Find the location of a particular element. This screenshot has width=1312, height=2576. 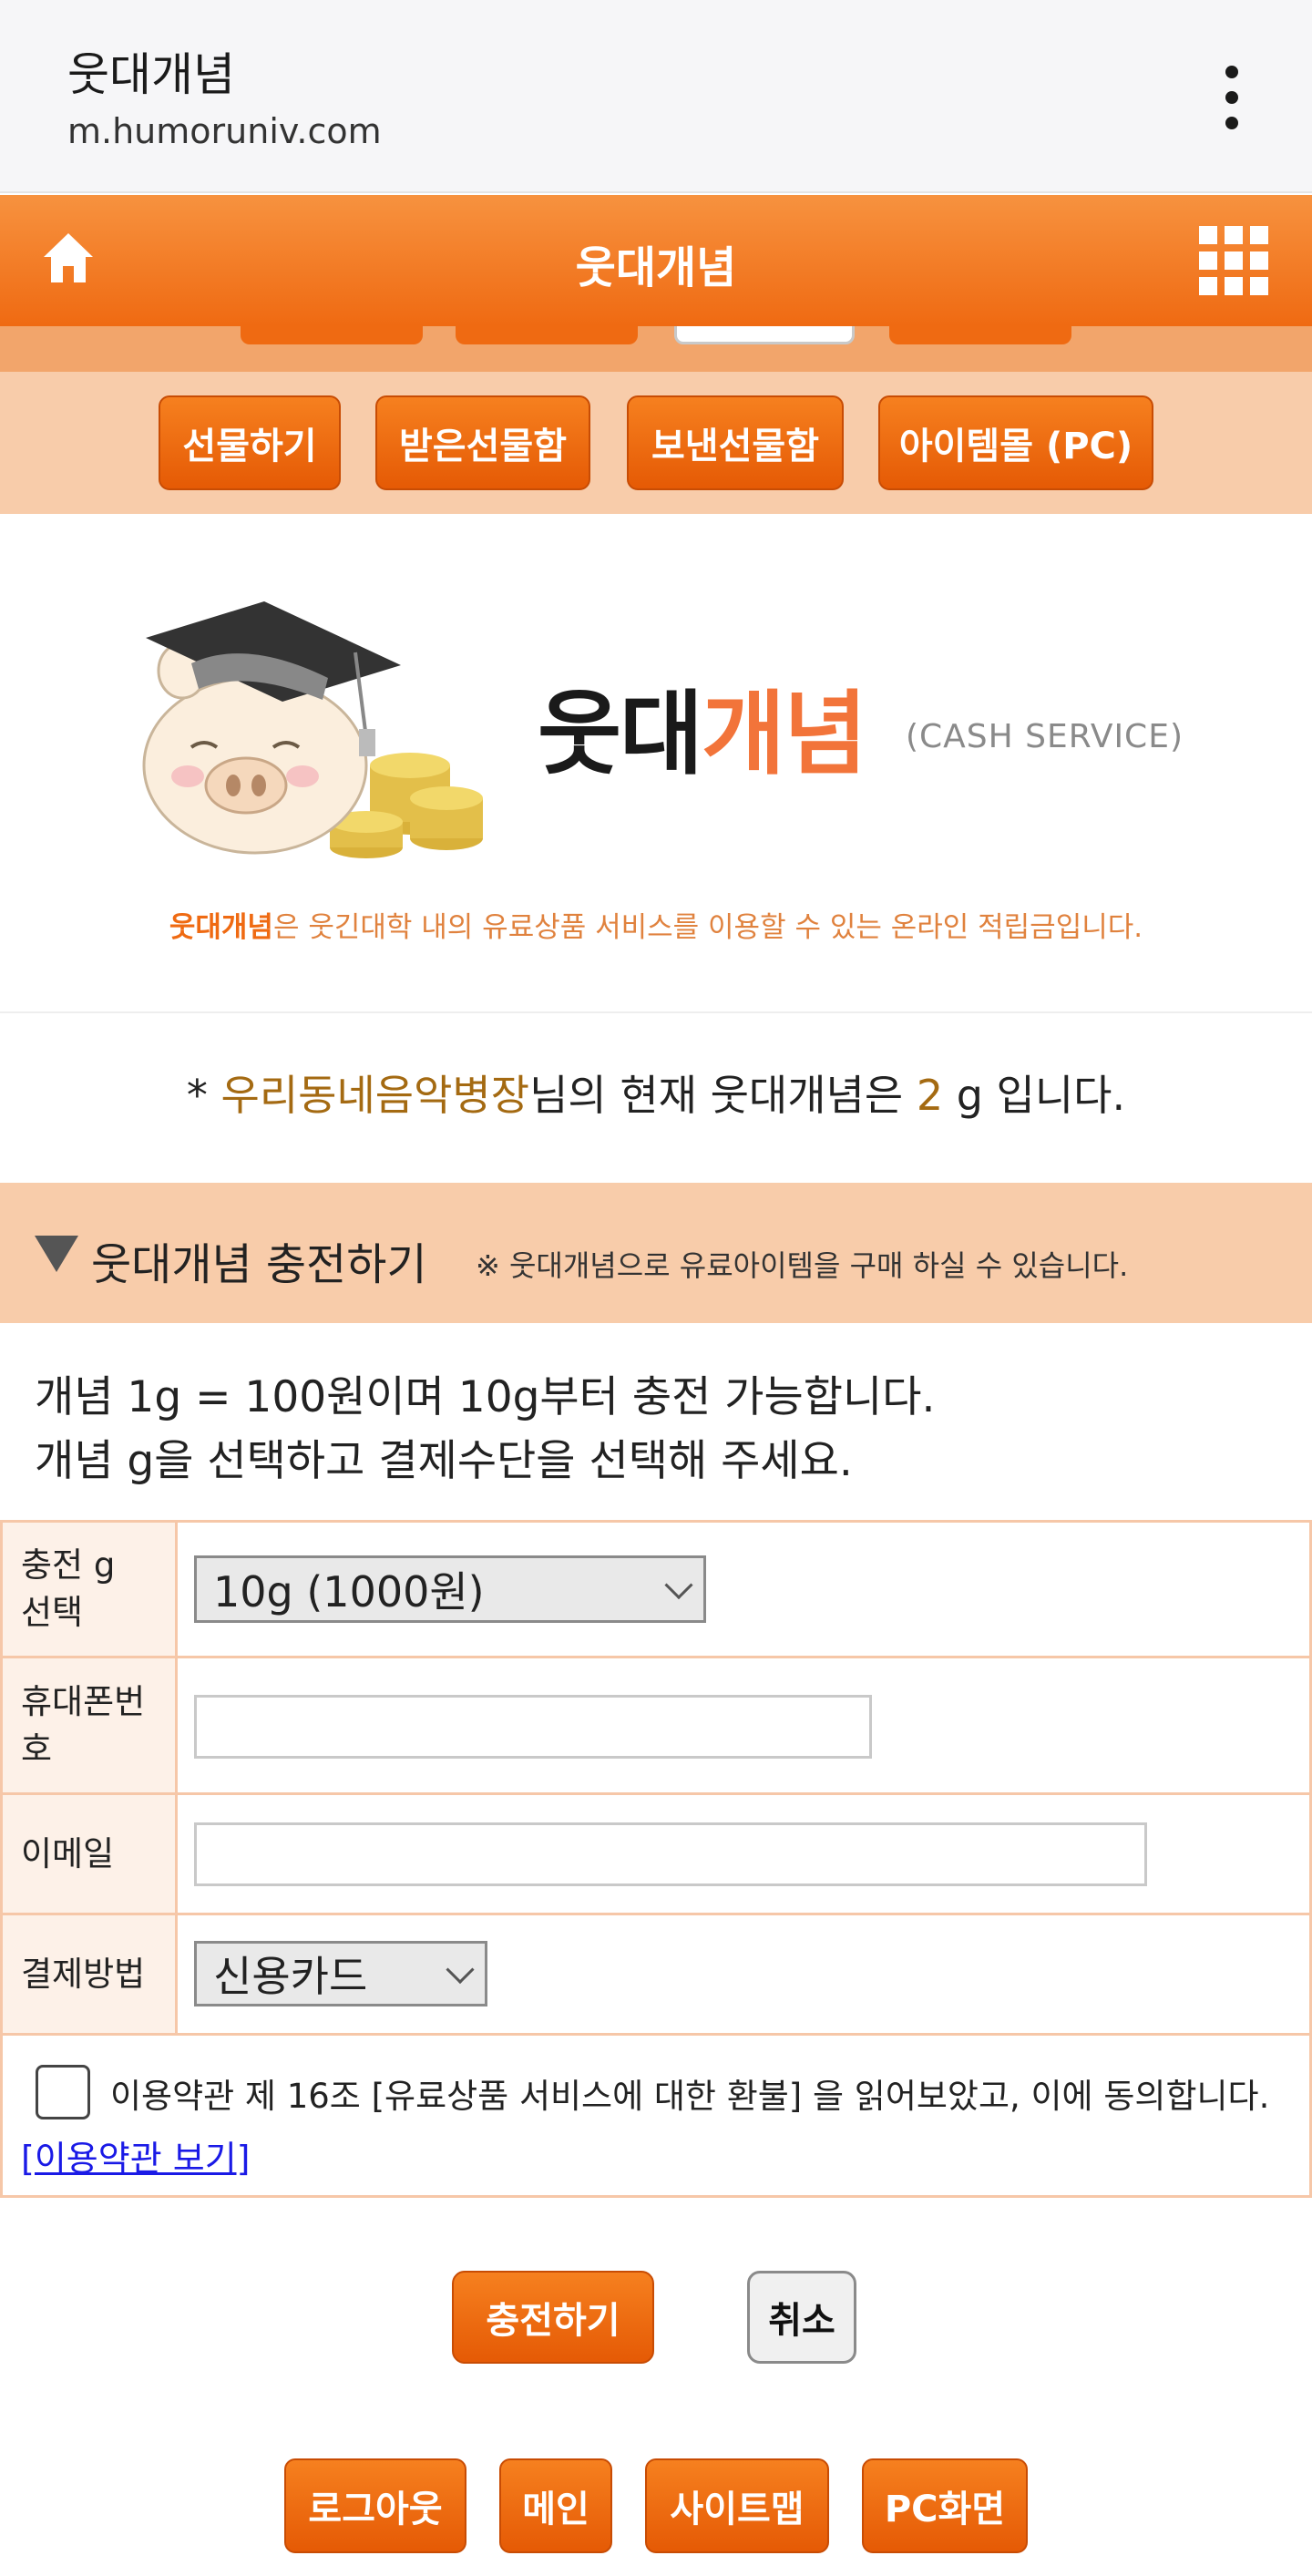

email-label: 이메일 is located at coordinates (91, 1854).